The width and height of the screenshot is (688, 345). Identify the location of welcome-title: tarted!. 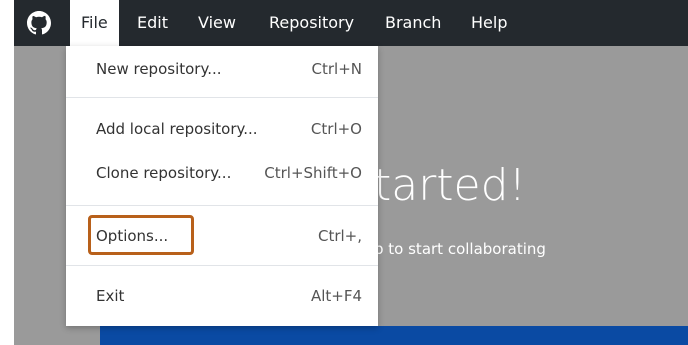
(450, 185).